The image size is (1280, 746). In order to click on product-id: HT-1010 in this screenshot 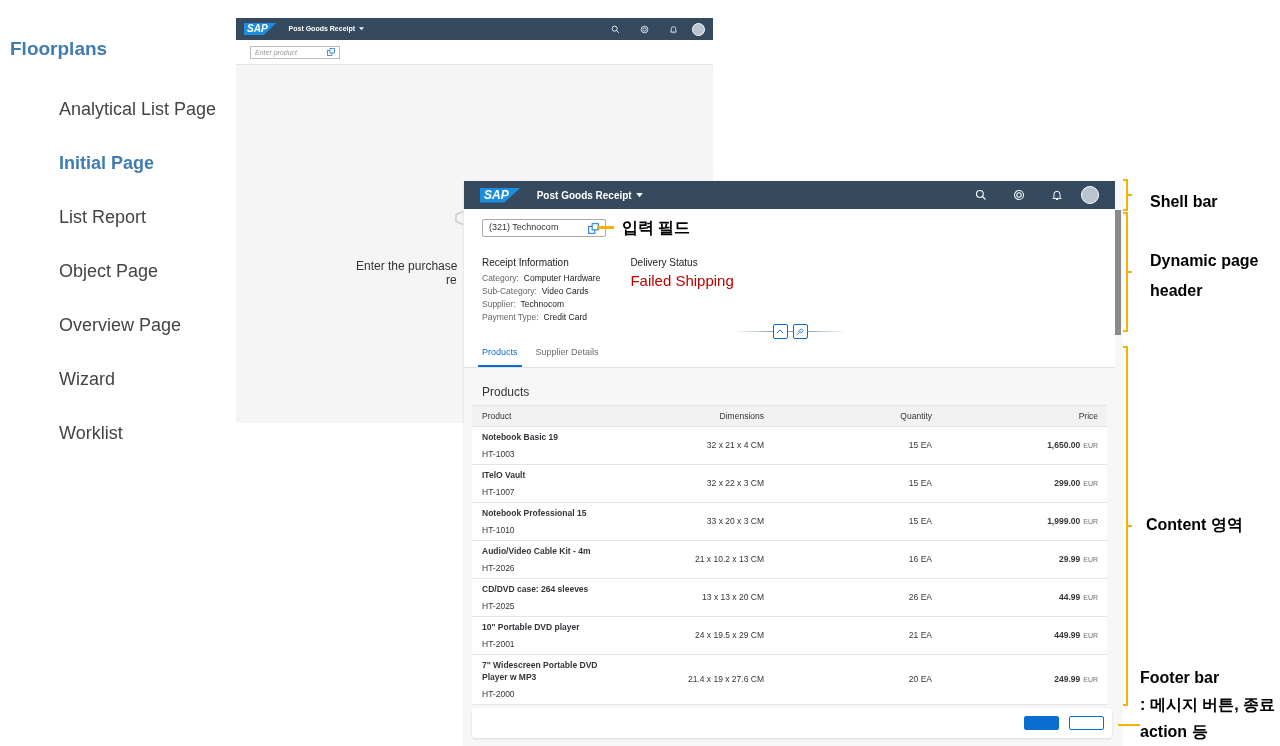, I will do `click(499, 530)`.